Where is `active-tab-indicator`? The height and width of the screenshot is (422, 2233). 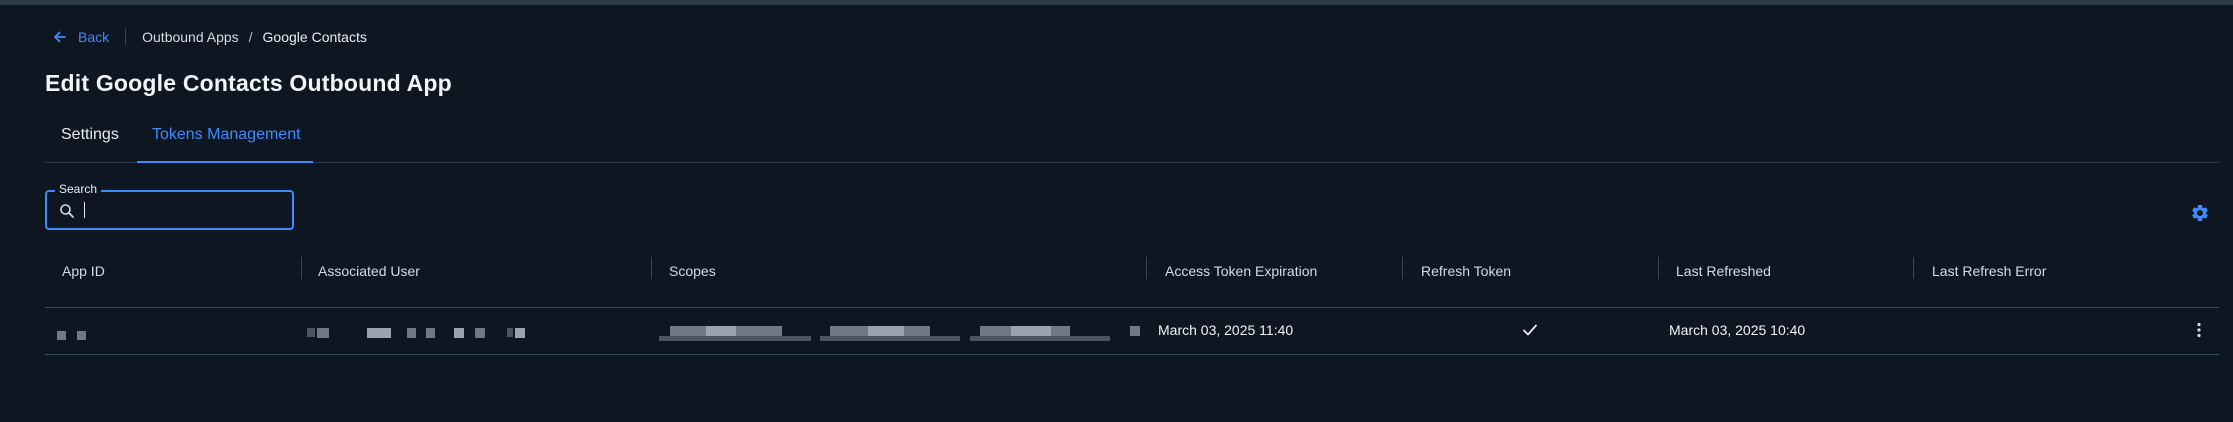
active-tab-indicator is located at coordinates (225, 162).